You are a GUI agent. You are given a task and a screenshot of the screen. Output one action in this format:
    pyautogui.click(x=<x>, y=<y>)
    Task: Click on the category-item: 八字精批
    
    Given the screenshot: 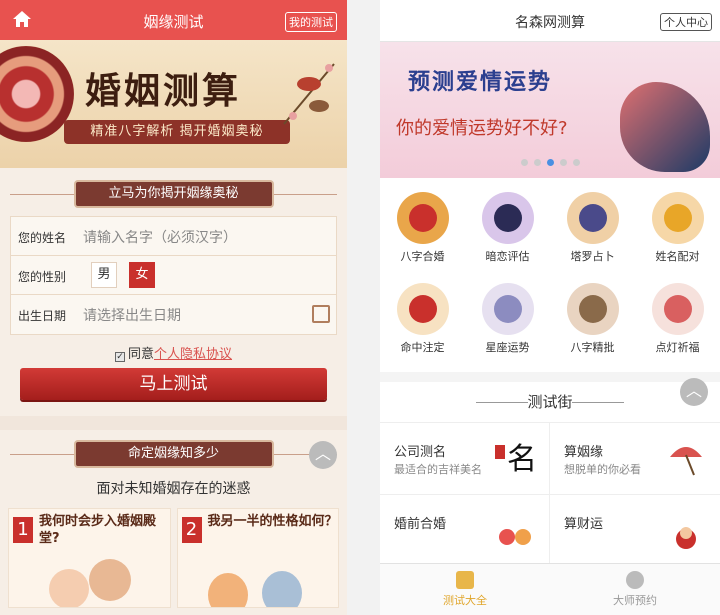 What is the action you would take?
    pyautogui.click(x=592, y=322)
    